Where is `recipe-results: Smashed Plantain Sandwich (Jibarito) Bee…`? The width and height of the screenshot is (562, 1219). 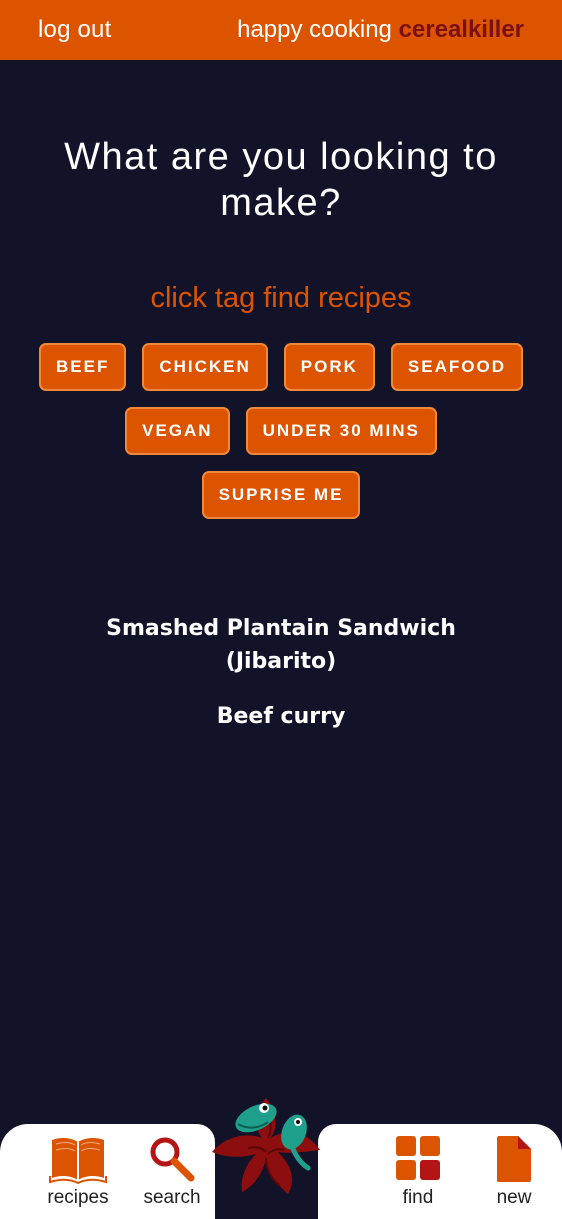
recipe-results: Smashed Plantain Sandwich (Jibarito) Bee… is located at coordinates (281, 683).